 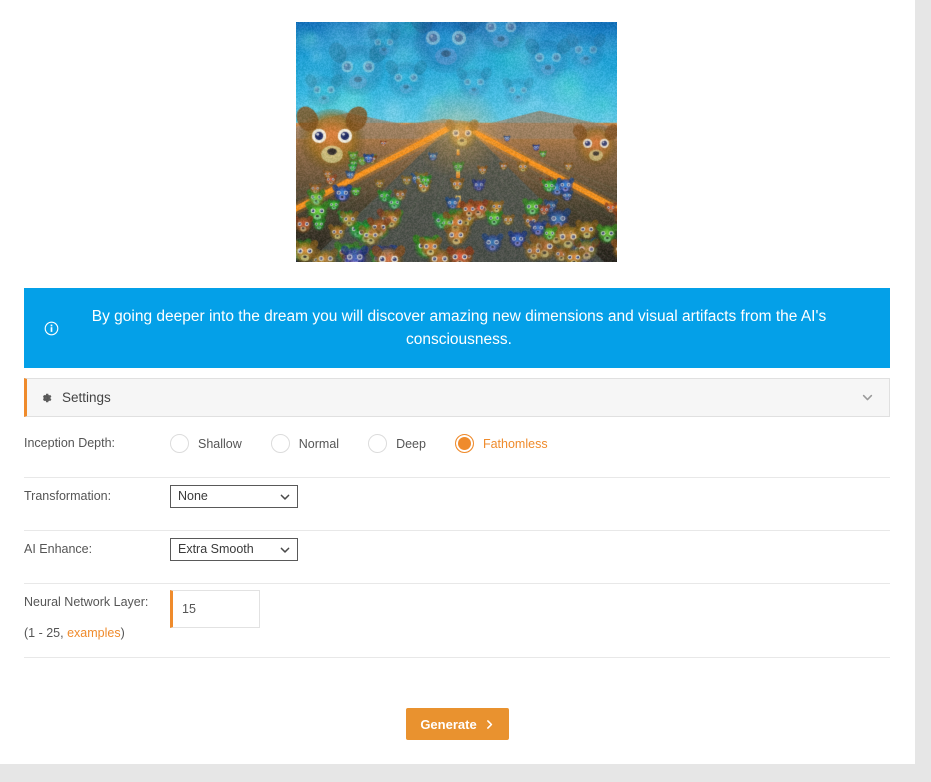 What do you see at coordinates (51, 328) in the screenshot?
I see `info-circle-icon` at bounding box center [51, 328].